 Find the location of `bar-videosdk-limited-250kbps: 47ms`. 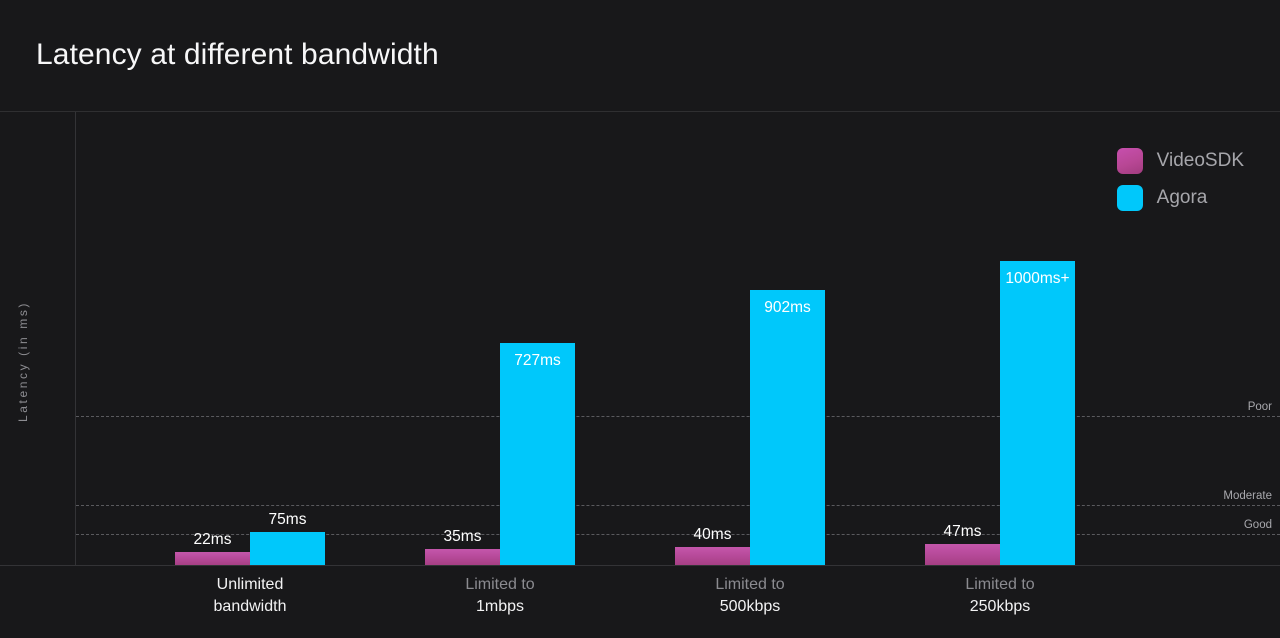

bar-videosdk-limited-250kbps: 47ms is located at coordinates (962, 544).